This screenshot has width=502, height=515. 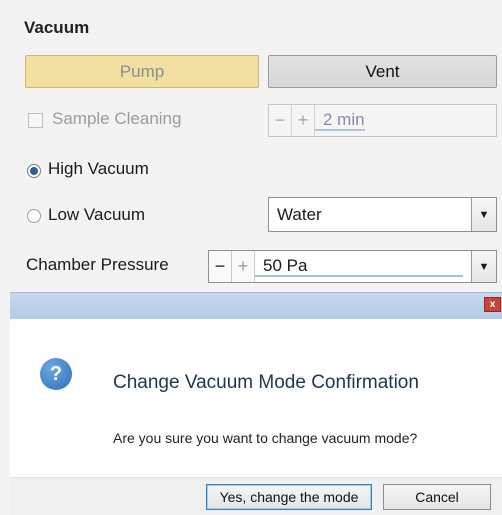 I want to click on gas-select-value: Water, so click(x=299, y=214).